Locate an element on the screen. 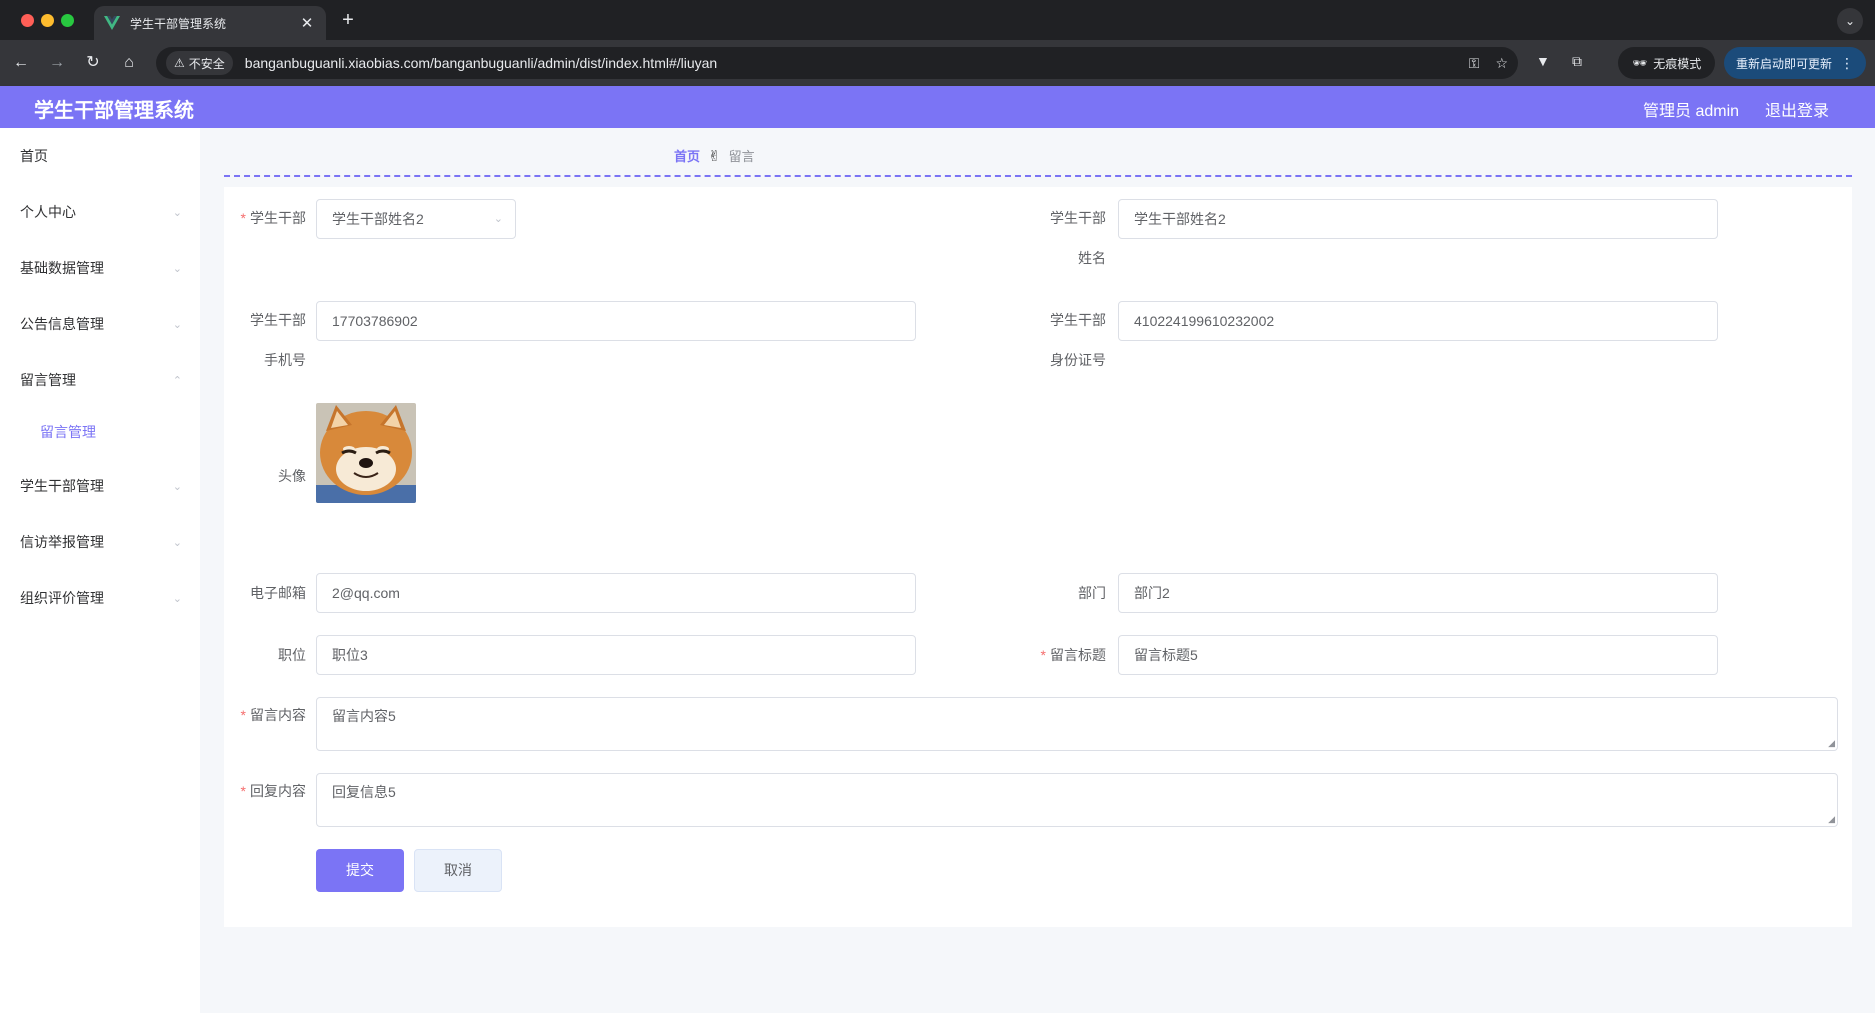  close-window-button is located at coordinates (27, 20).